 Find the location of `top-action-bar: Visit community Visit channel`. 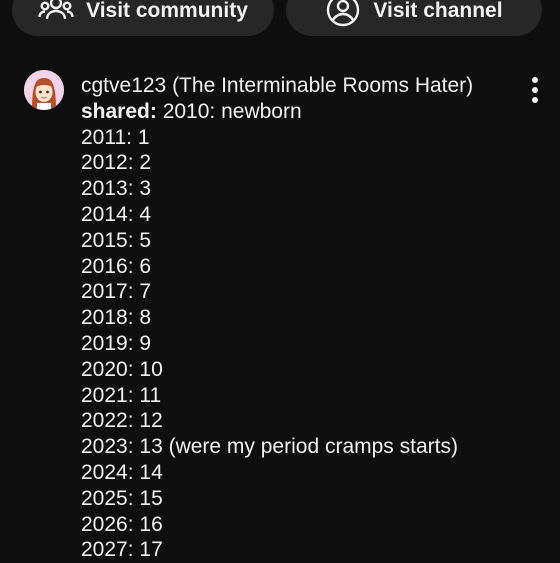

top-action-bar: Visit community Visit channel is located at coordinates (280, 20).